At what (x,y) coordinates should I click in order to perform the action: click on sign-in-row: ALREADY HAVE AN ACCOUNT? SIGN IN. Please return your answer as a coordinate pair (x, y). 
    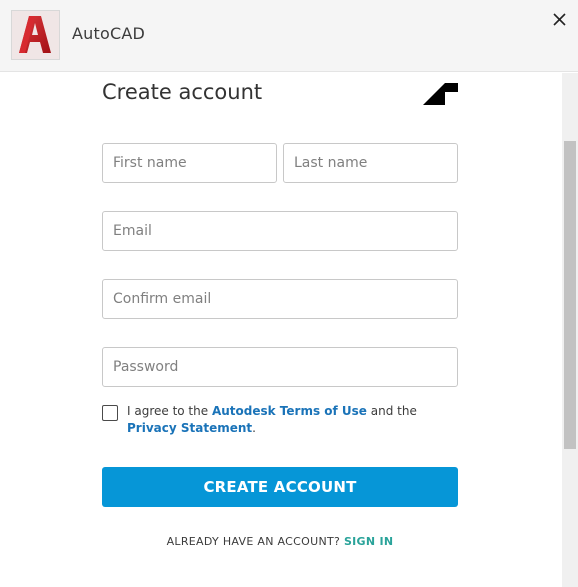
    Looking at the image, I should click on (280, 541).